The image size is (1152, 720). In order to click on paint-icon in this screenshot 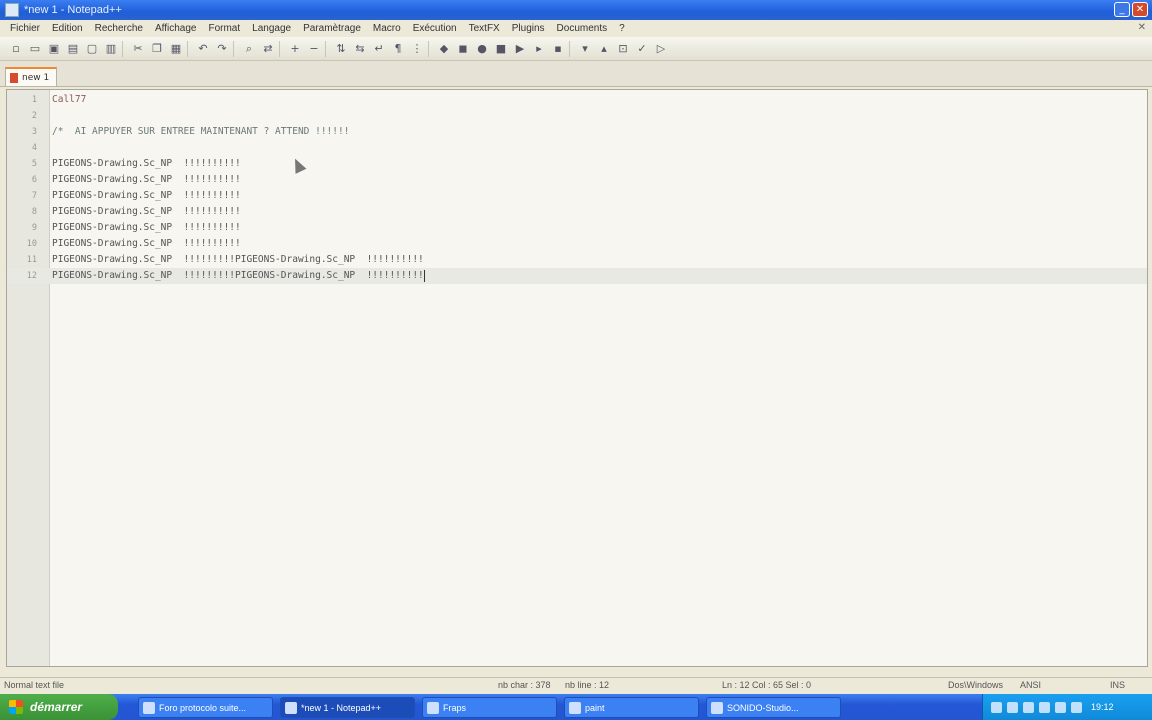, I will do `click(575, 708)`.